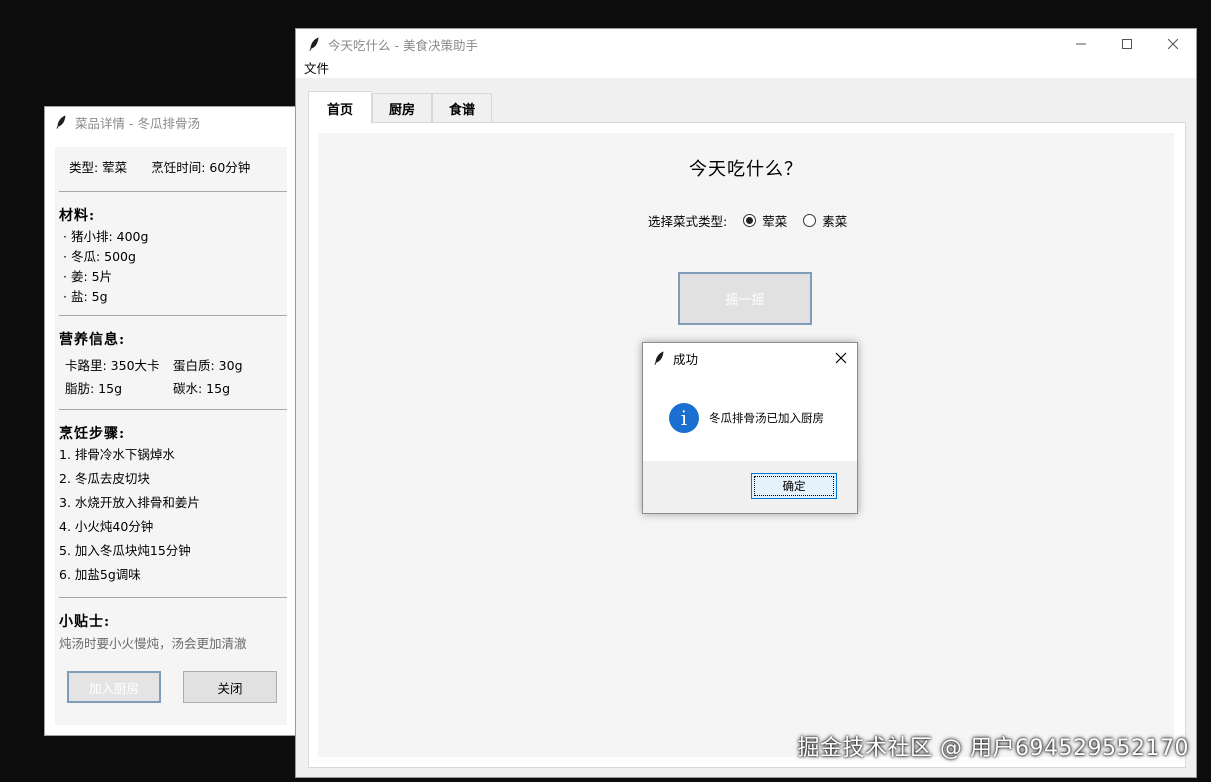  What do you see at coordinates (159, 376) in the screenshot?
I see `nutrition-grid: 卡路里: 350大卡 蛋白质: 30g 脂肪: 15g 碳水: 15g` at bounding box center [159, 376].